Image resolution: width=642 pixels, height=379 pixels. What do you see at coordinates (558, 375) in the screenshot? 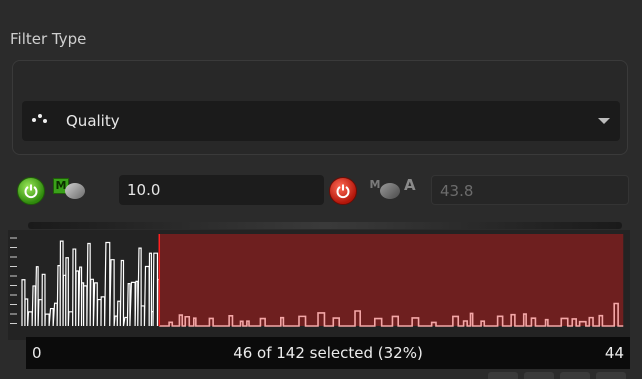
I see `bottom-tab-strip` at bounding box center [558, 375].